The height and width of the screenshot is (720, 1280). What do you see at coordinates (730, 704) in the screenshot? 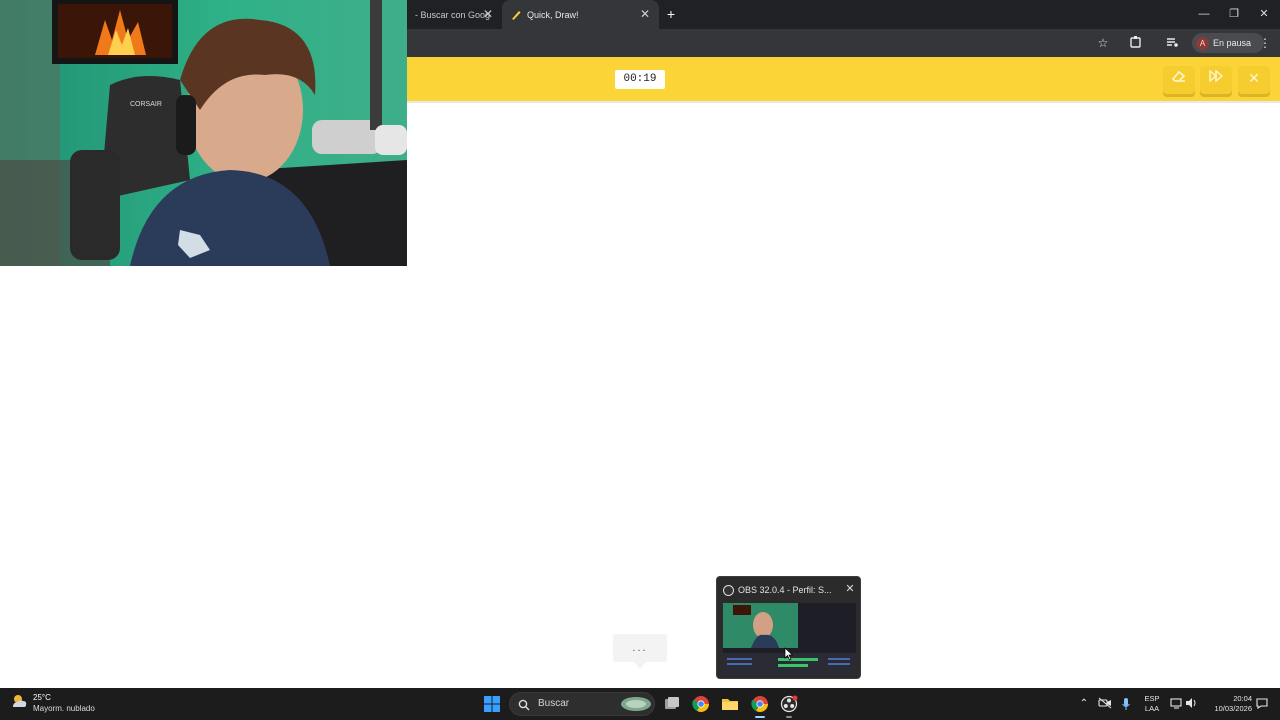
I see `file-explorer-icon` at bounding box center [730, 704].